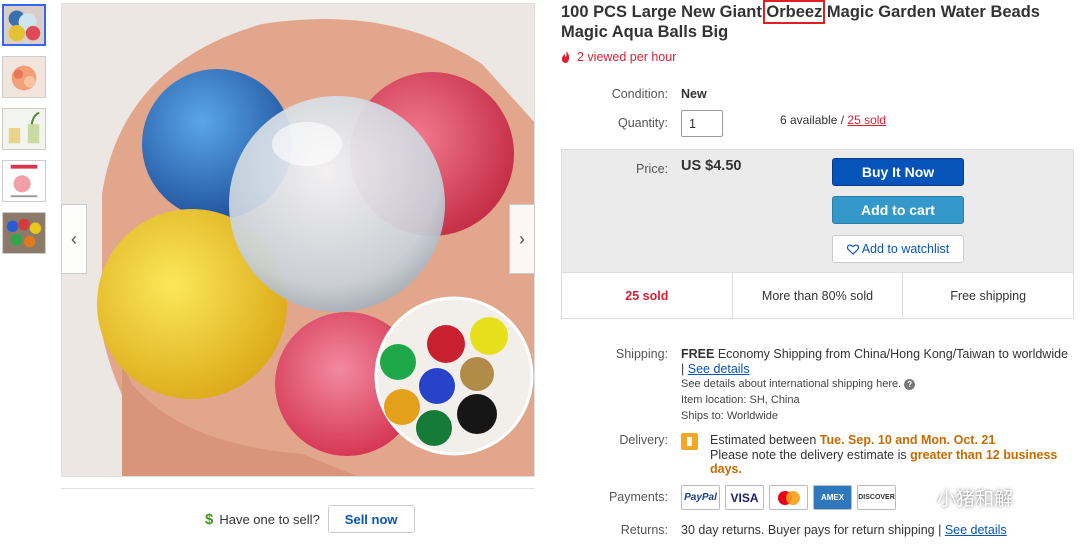  What do you see at coordinates (689, 441) in the screenshot?
I see `delivery-icon` at bounding box center [689, 441].